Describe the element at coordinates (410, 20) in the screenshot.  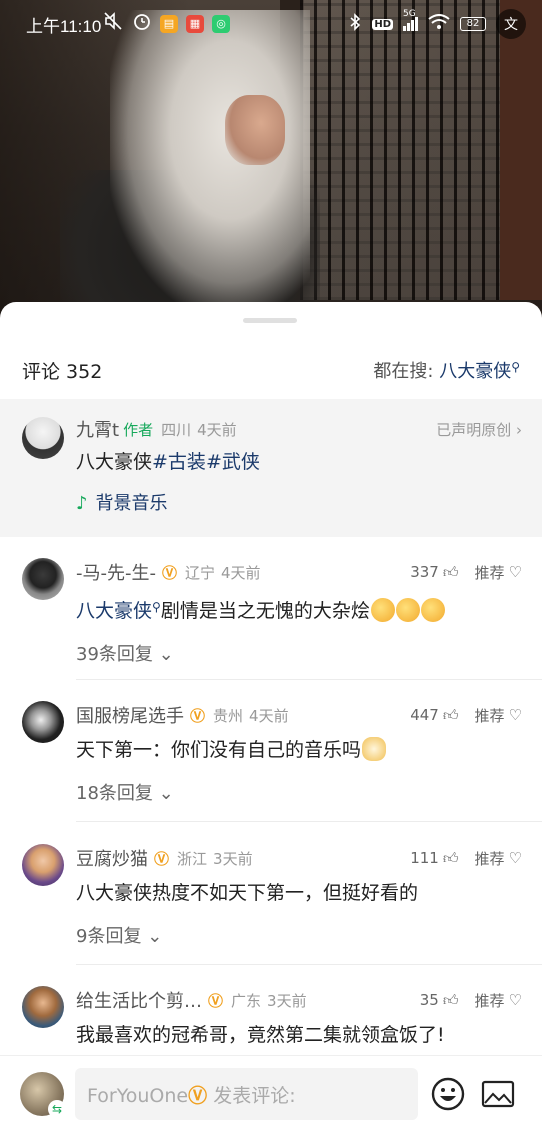
I see `cellular-signal-icon: 5G` at that location.